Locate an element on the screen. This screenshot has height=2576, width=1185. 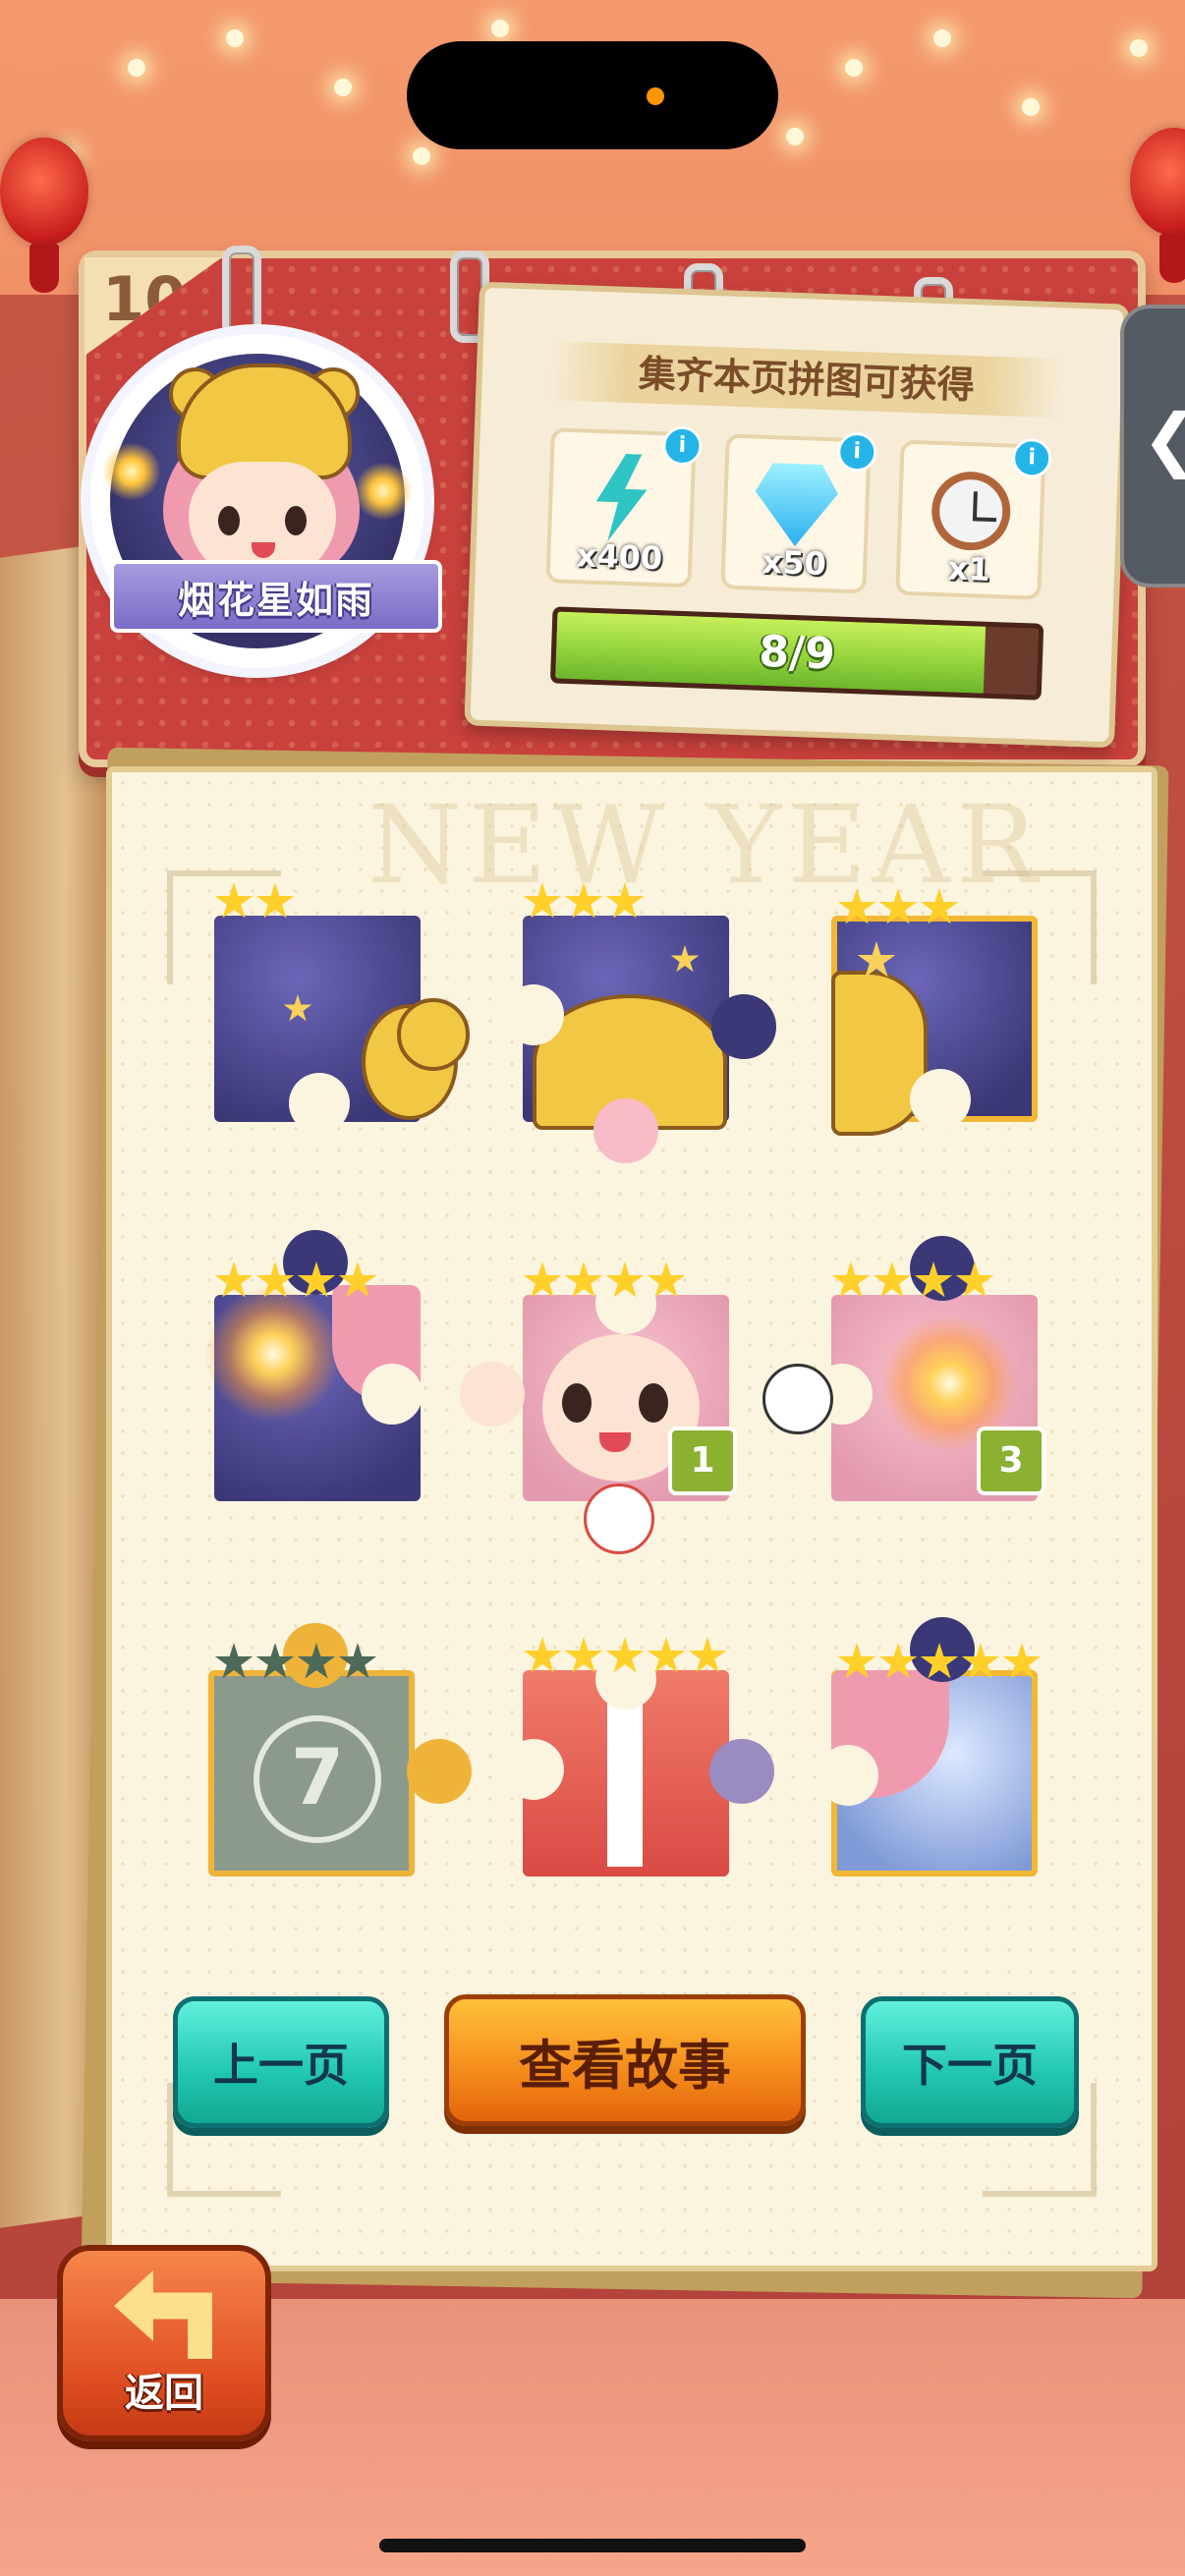
reward-card: 集齐本页拼图可获得 x400 i x50 i x1 i 8/9 is located at coordinates (797, 515).